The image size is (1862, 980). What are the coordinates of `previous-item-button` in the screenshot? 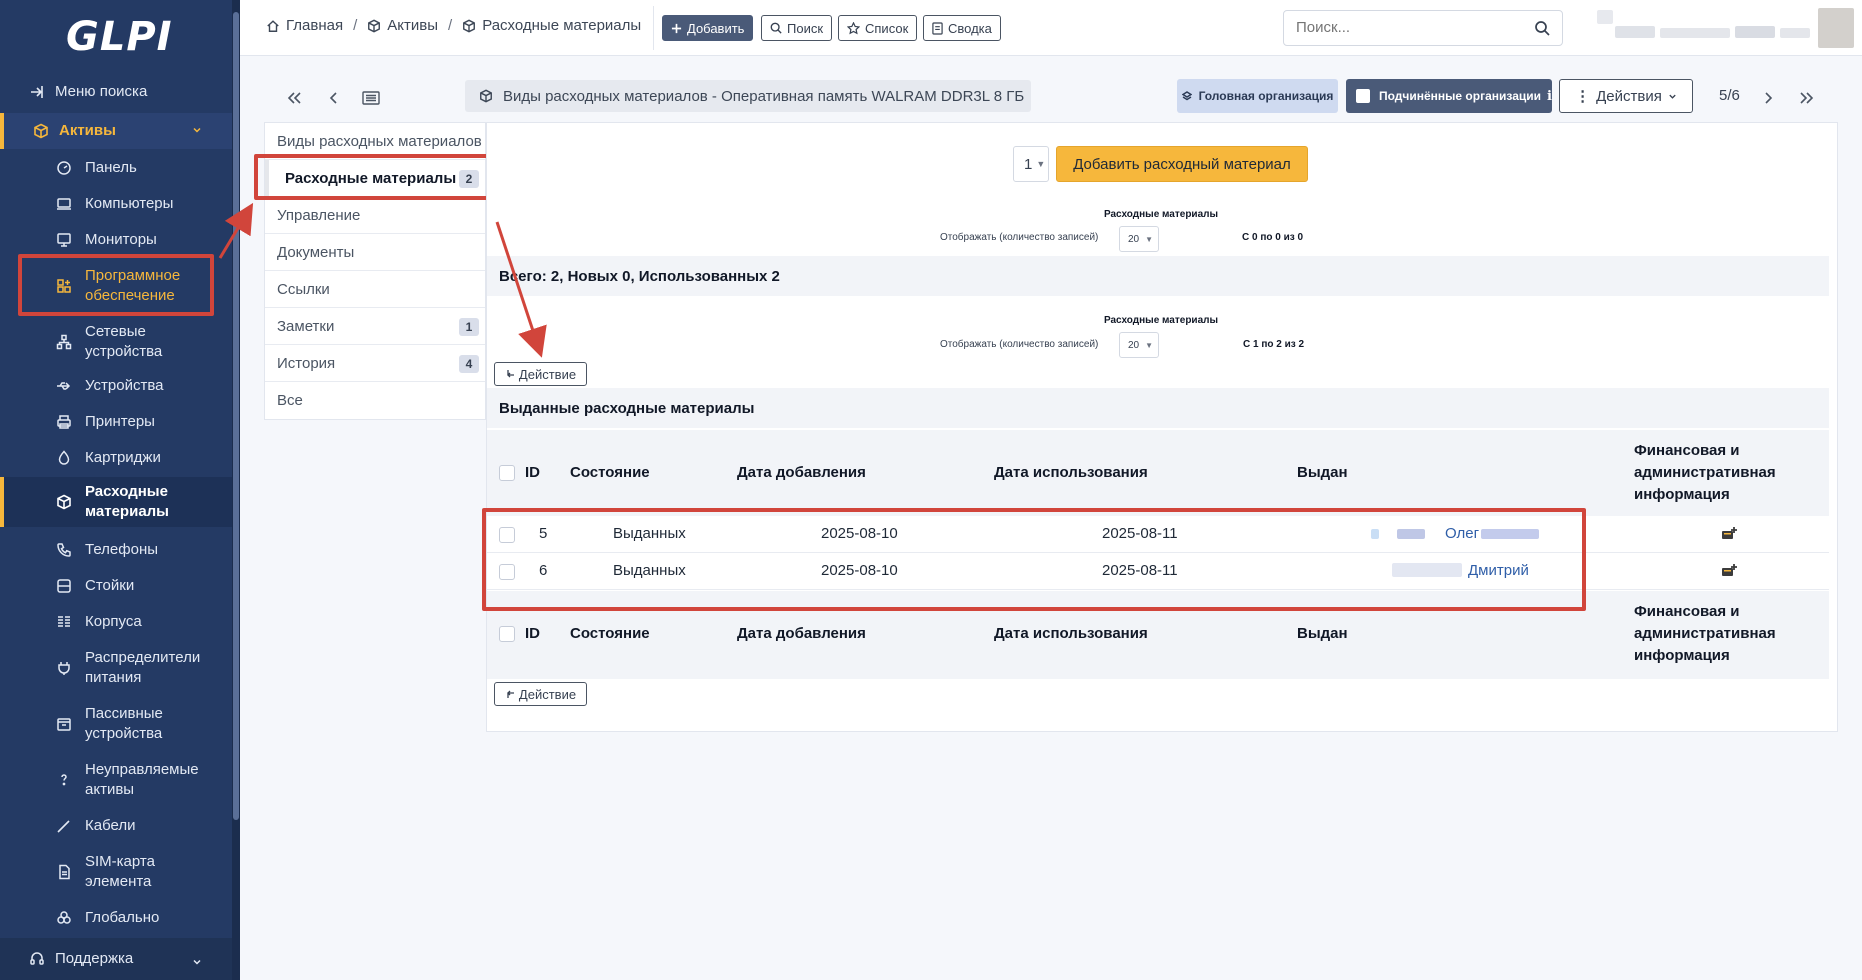 It's located at (334, 98).